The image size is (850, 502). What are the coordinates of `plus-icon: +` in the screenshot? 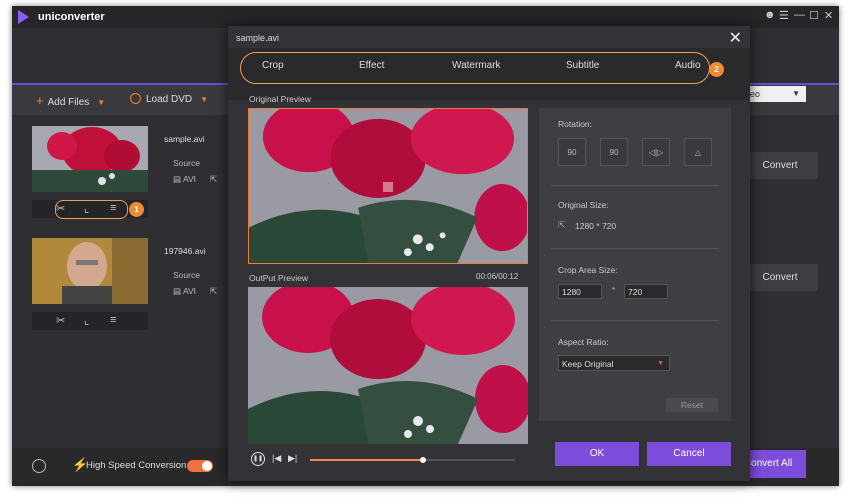 It's located at (40, 100).